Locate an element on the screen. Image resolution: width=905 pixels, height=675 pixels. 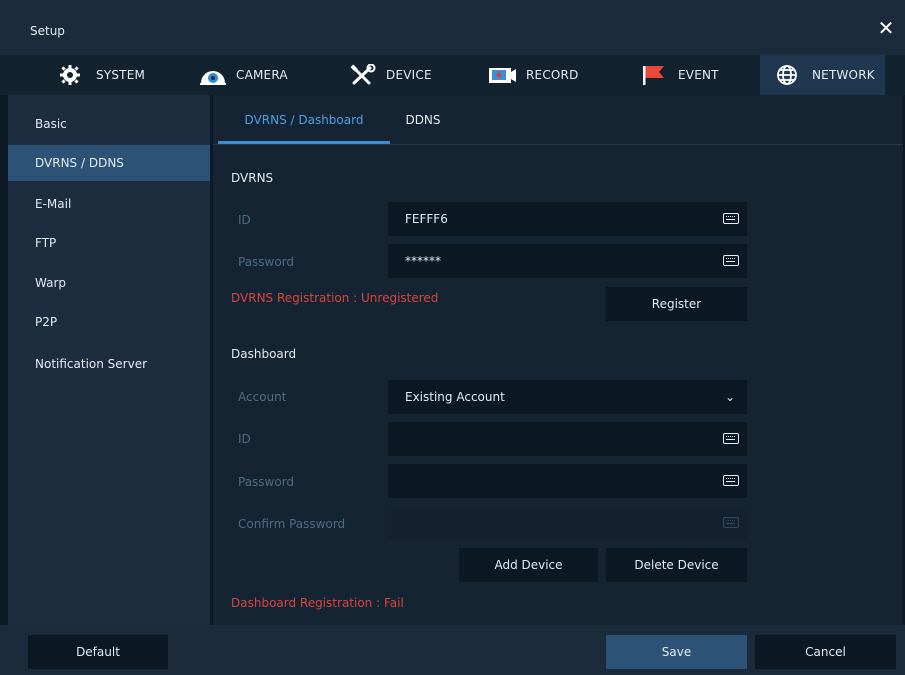
dashboard-confirm-password-label: Confirm Password is located at coordinates (292, 524).